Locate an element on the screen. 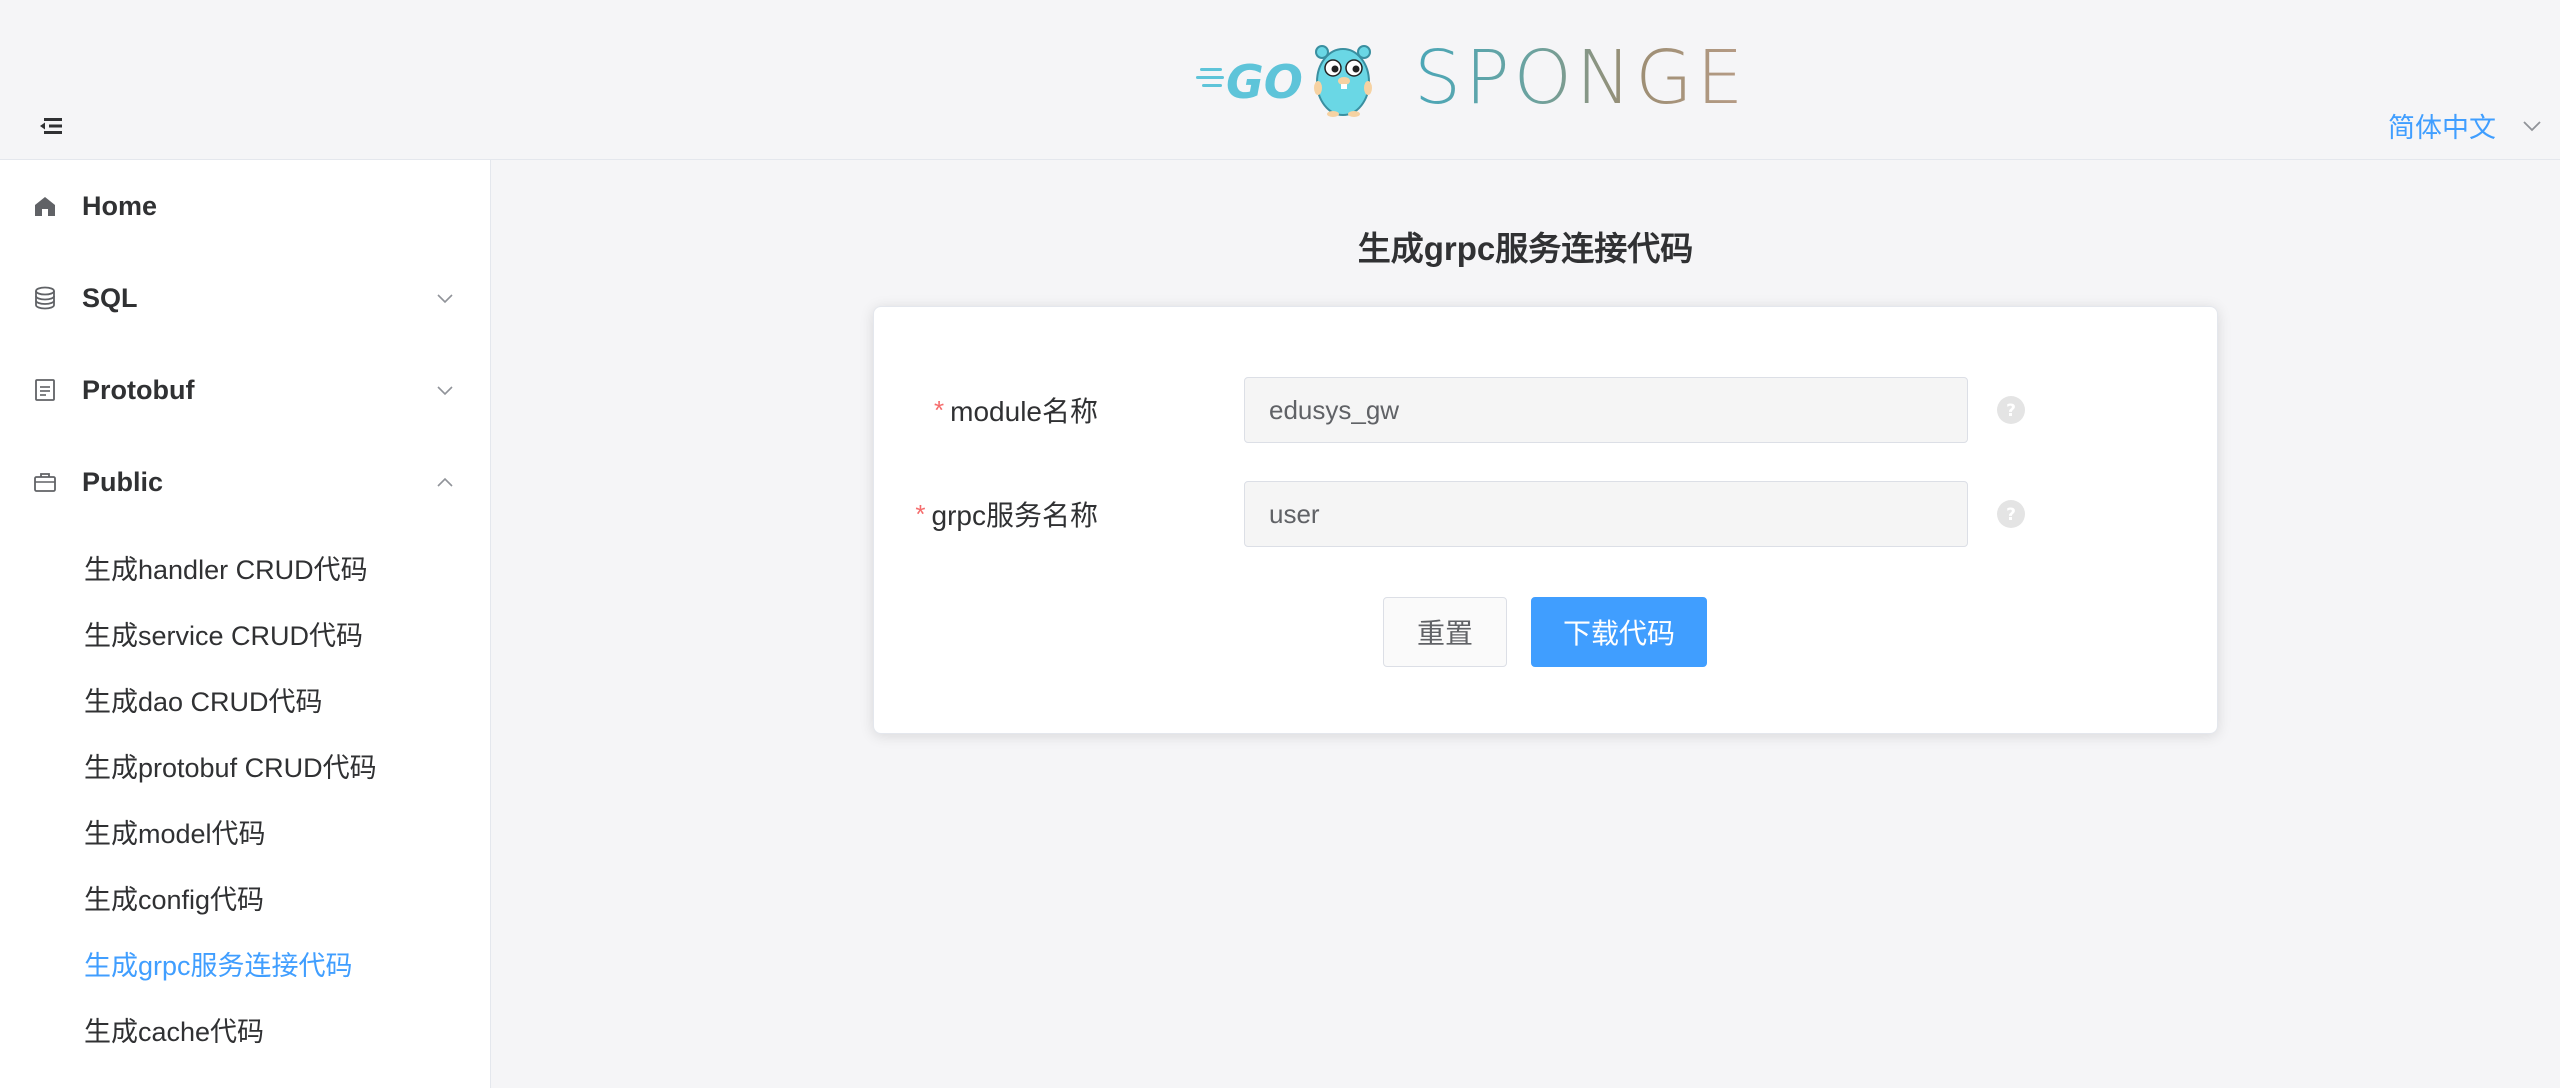 This screenshot has width=2560, height=1088. chevron-up-icon is located at coordinates (445, 482).